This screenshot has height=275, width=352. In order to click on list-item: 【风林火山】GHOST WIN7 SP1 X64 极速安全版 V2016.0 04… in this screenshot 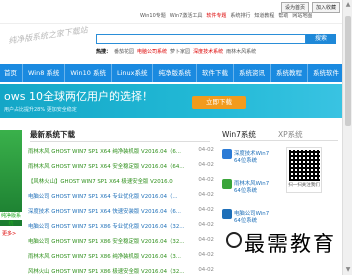, I will do `click(121, 181)`.